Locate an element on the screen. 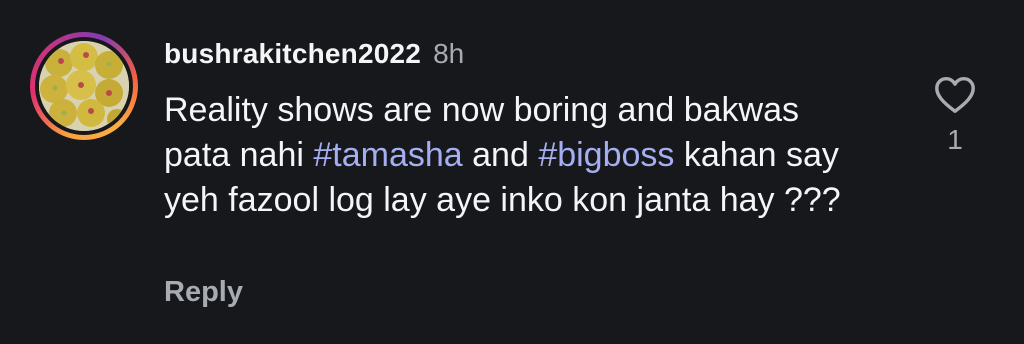  heart-outline-icon is located at coordinates (955, 95).